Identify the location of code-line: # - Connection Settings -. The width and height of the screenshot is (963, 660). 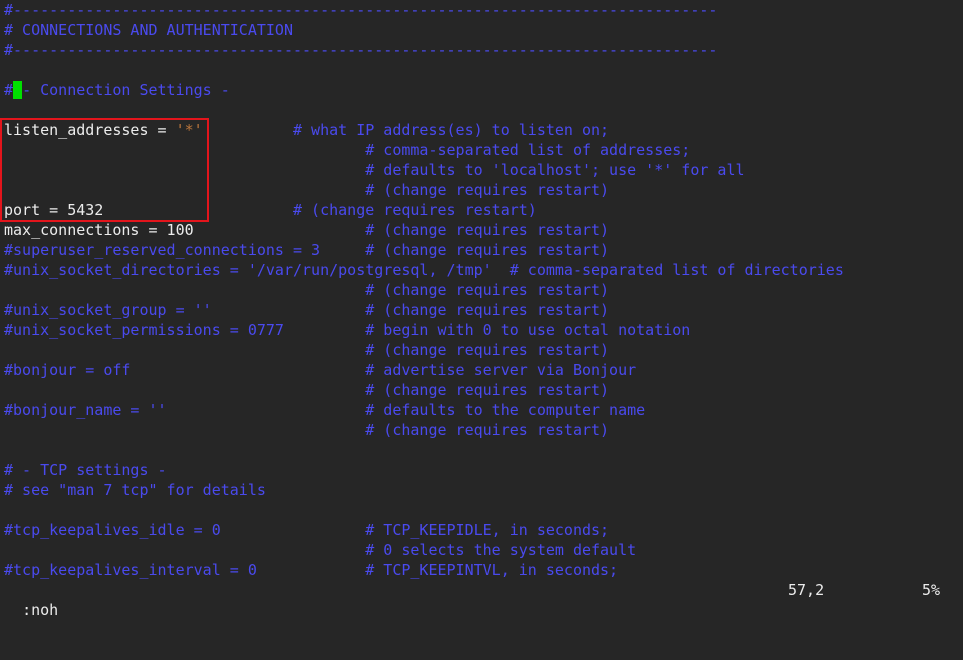
(424, 90).